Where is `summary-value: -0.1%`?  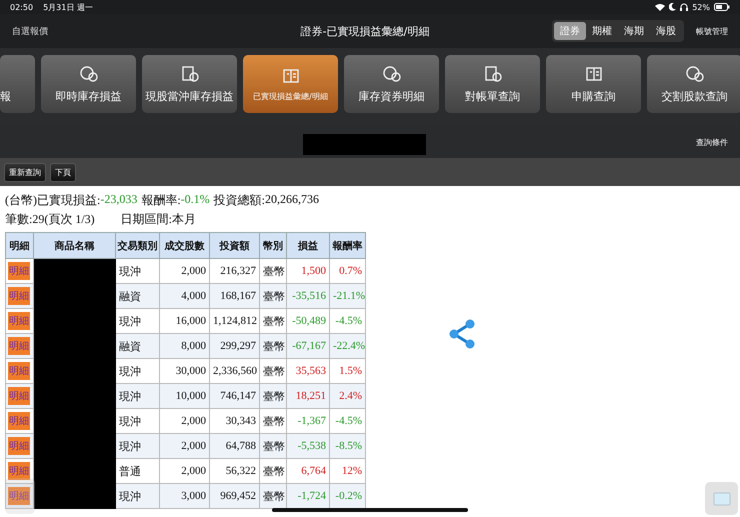
summary-value: -0.1% is located at coordinates (195, 200).